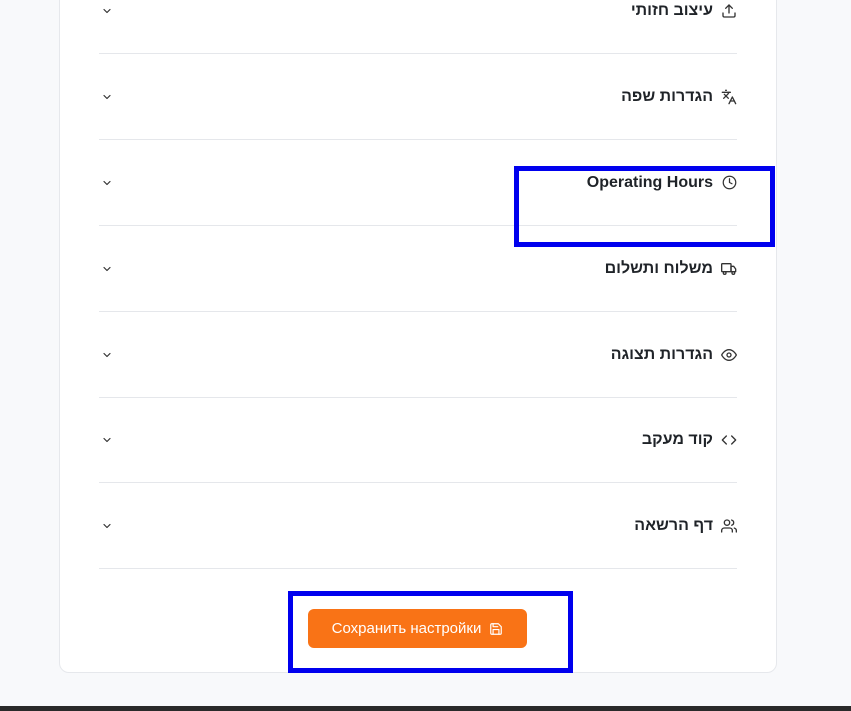 This screenshot has height=711, width=851. I want to click on users-icon, so click(729, 526).